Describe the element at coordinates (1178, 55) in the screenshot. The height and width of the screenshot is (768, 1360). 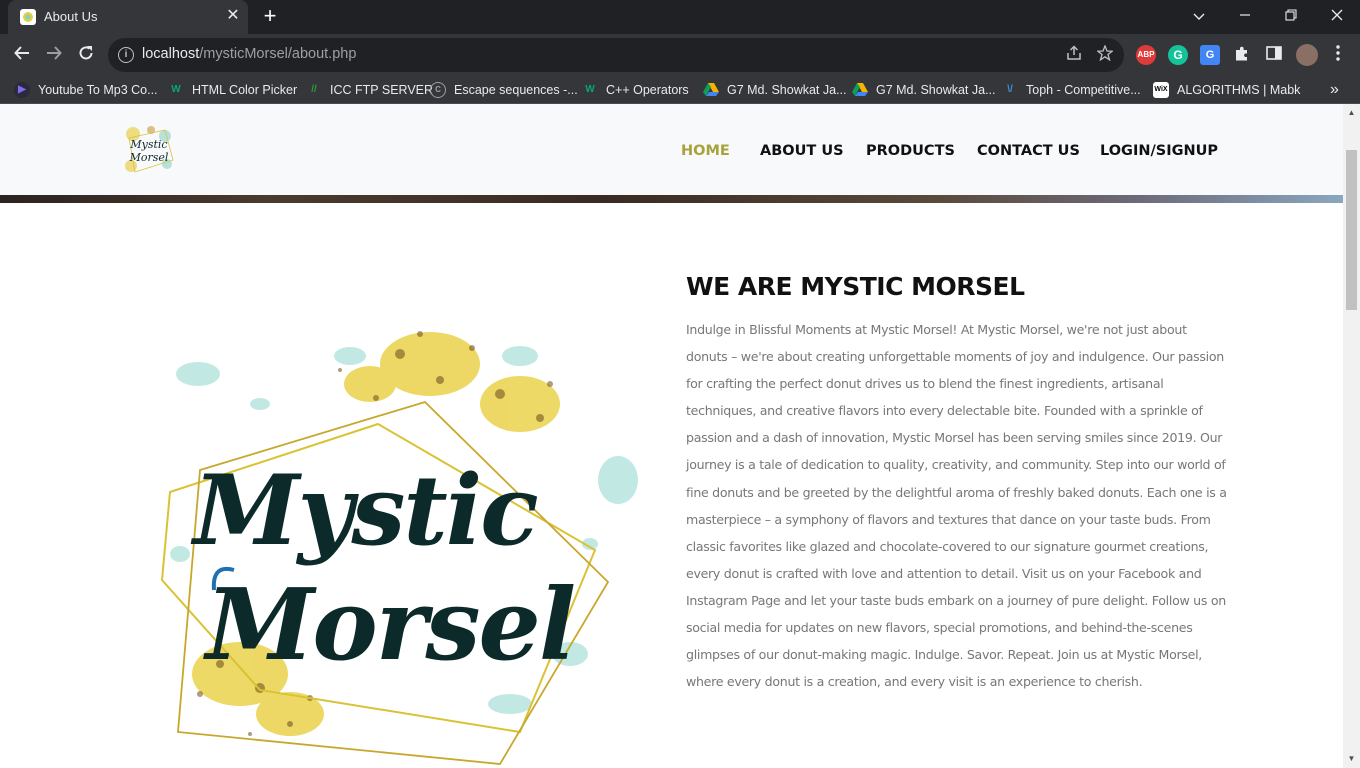
I see `grammarly-icon: G` at that location.